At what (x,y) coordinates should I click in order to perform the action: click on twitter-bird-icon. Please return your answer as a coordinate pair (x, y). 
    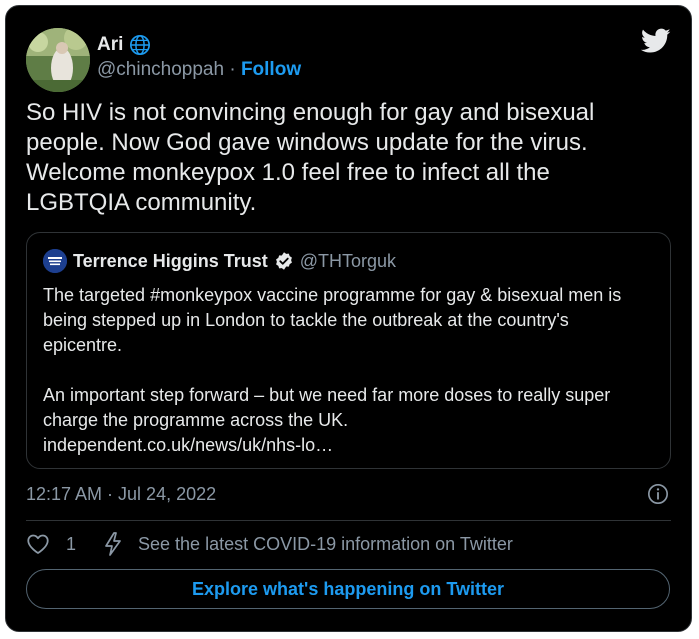
    Looking at the image, I should click on (656, 41).